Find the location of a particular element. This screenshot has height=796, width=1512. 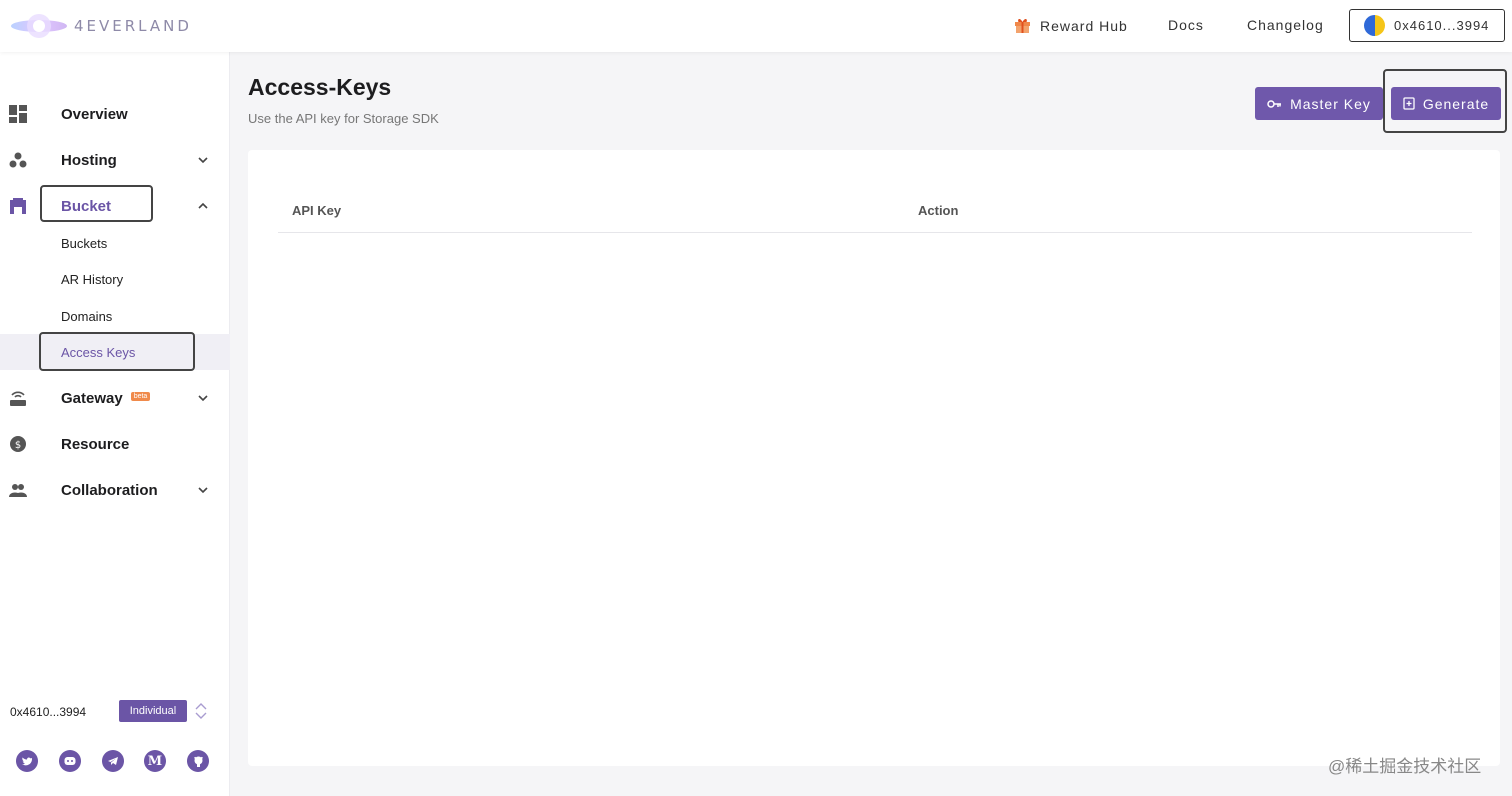

key-icon is located at coordinates (1274, 103).